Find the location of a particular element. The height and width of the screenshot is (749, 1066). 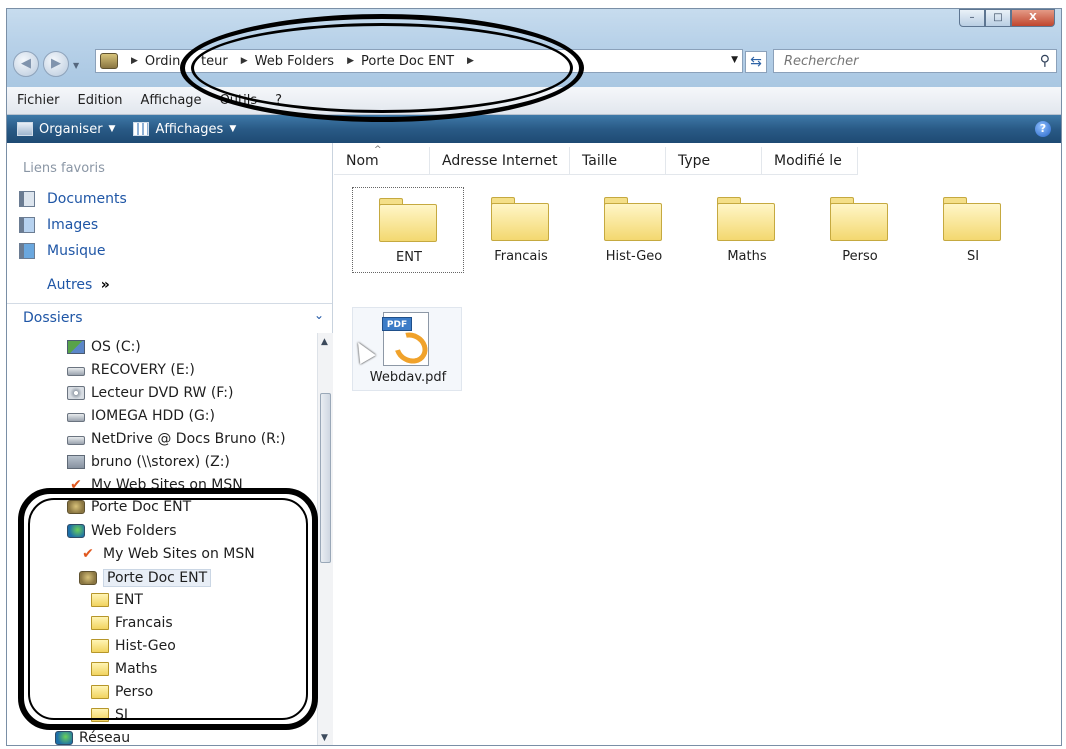

favorite-label: Documents is located at coordinates (87, 199).